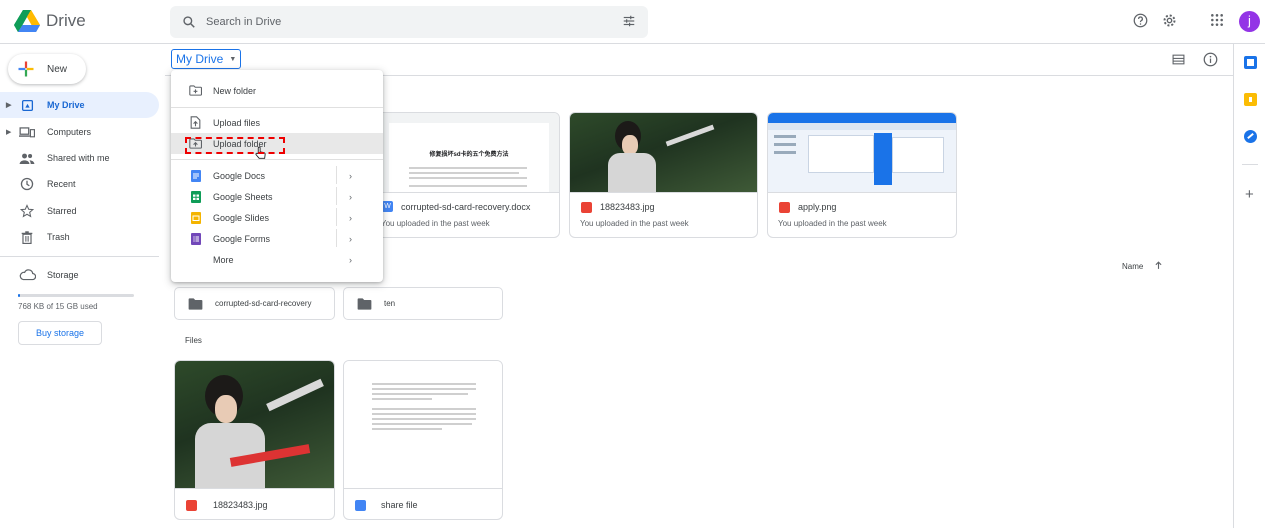  What do you see at coordinates (254, 303) in the screenshot?
I see `folder-corrupted-sd-card-recovery: corrupted-sd-card-recovery` at bounding box center [254, 303].